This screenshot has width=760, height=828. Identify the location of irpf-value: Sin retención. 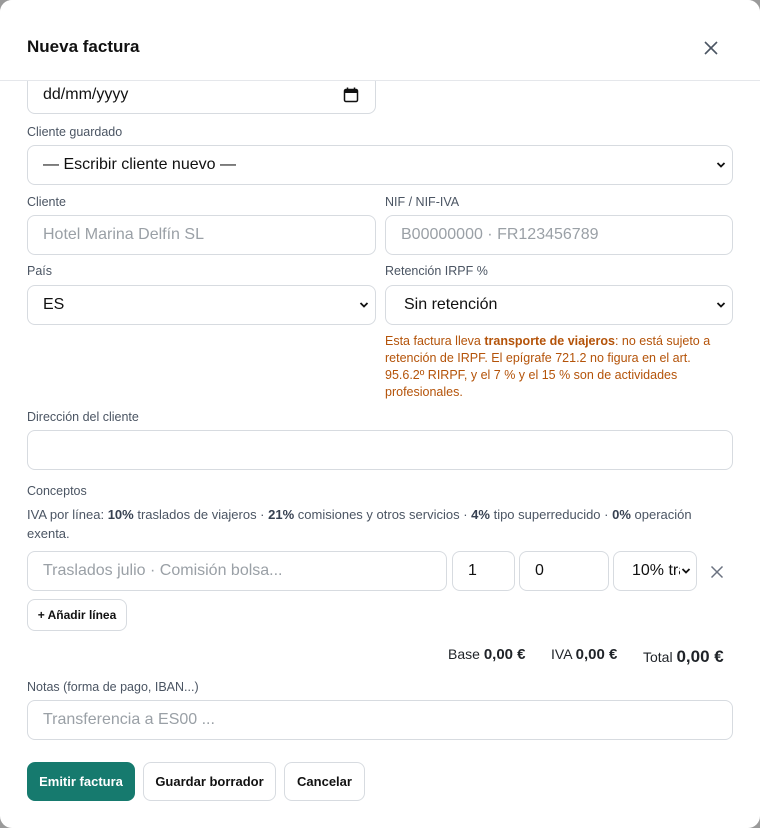
(451, 304).